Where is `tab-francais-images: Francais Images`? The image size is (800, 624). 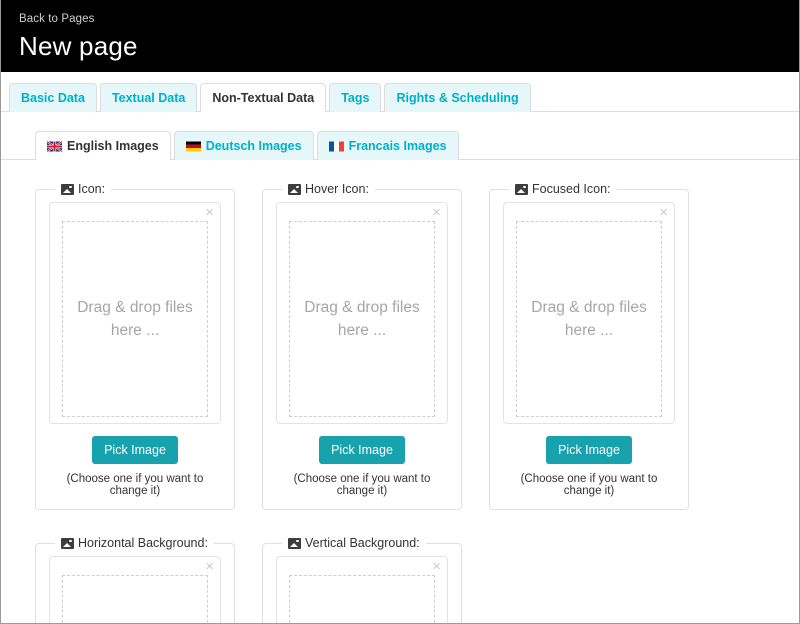 tab-francais-images: Francais Images is located at coordinates (387, 145).